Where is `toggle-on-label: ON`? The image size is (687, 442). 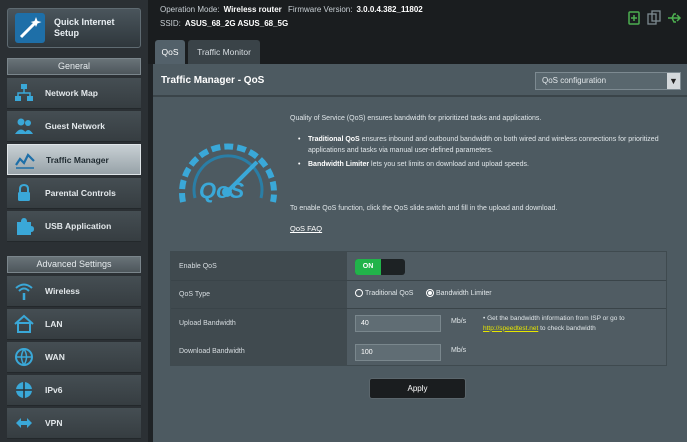
toggle-on-label: ON is located at coordinates (368, 267).